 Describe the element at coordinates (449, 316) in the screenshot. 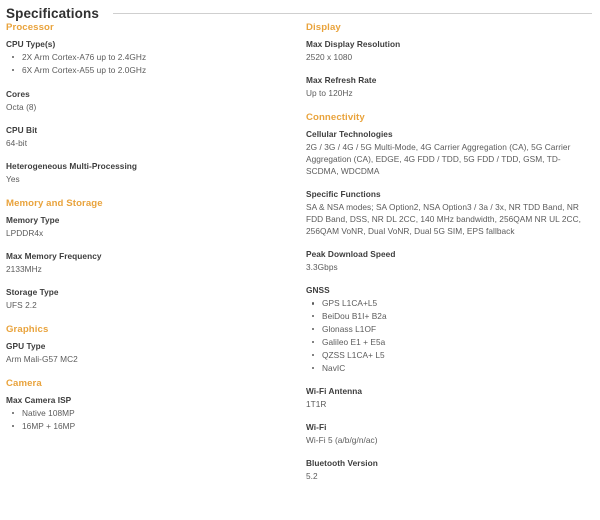

I see `list-item: BeiDou B1I+ B2a` at that location.